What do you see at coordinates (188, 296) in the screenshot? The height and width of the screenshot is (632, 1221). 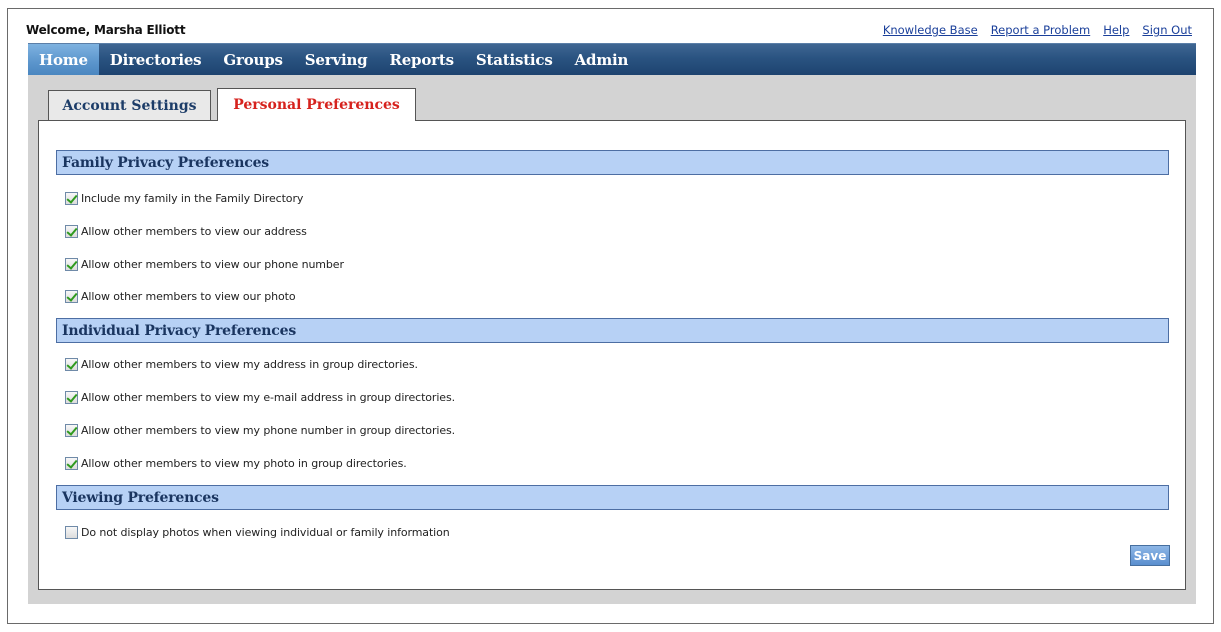 I see `option-label: Allow other members to view our photo` at bounding box center [188, 296].